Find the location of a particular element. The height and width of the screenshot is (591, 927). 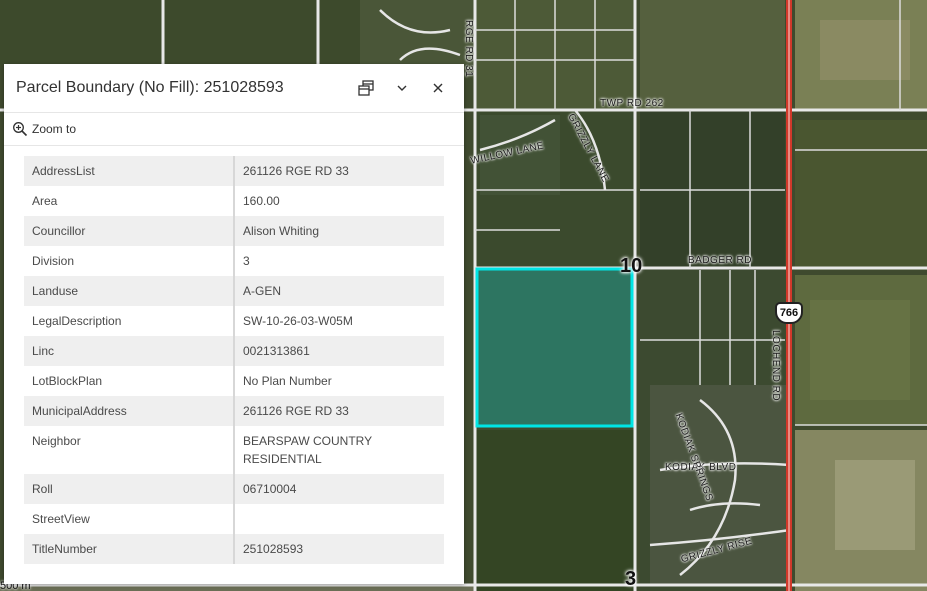

attribute-row: LotBlockPlan No Plan Number is located at coordinates (234, 381).